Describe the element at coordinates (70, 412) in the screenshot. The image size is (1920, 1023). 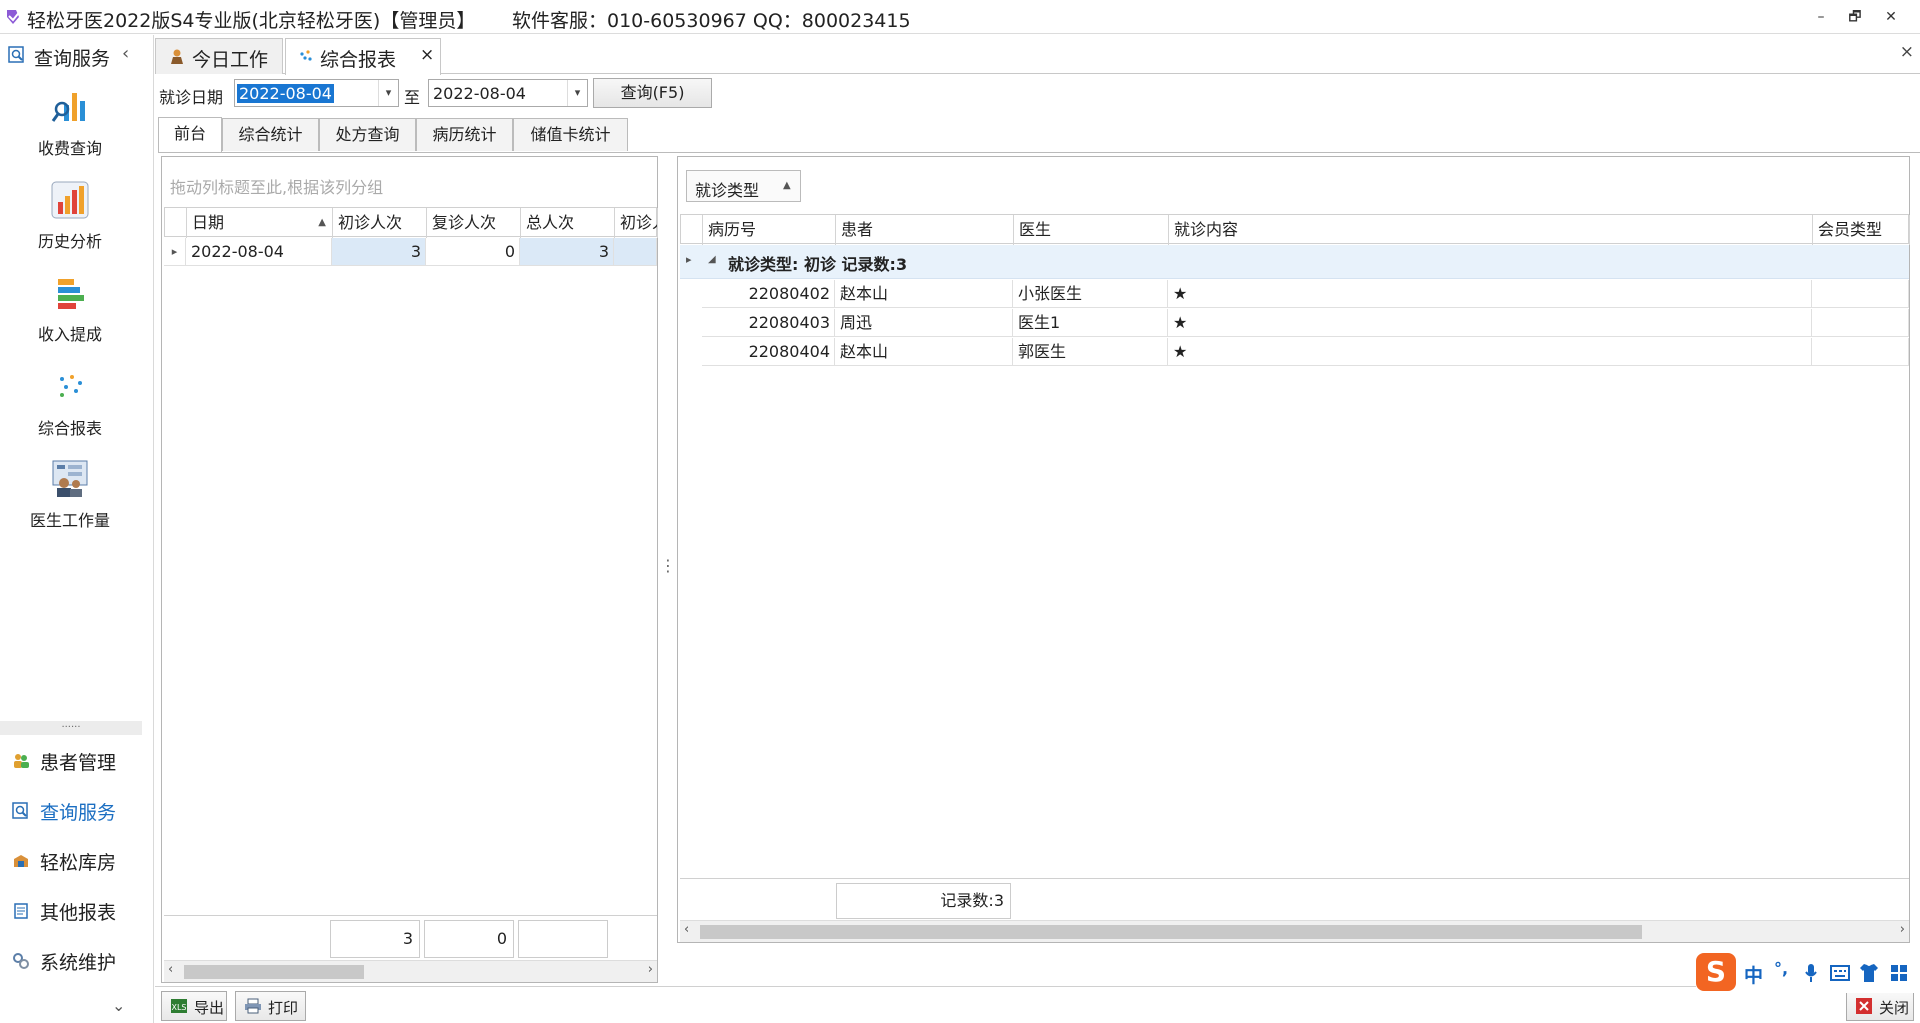
I see `nav-item-comprehensive-report: 综合报表` at that location.